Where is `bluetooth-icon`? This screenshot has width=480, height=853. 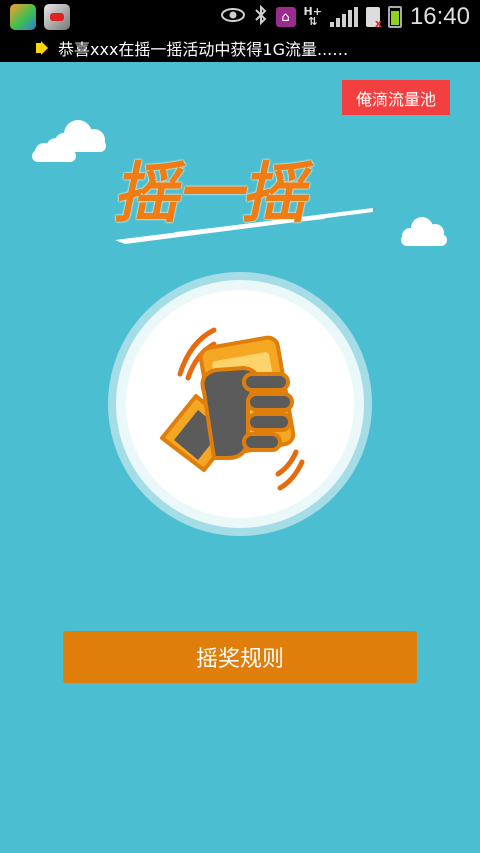 bluetooth-icon is located at coordinates (261, 17).